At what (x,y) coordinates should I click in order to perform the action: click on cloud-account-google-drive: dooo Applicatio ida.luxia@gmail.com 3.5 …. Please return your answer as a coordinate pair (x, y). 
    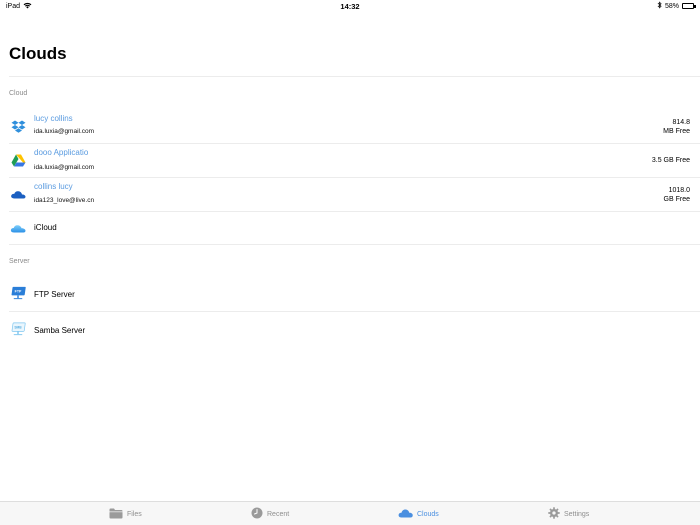
    Looking at the image, I should click on (350, 161).